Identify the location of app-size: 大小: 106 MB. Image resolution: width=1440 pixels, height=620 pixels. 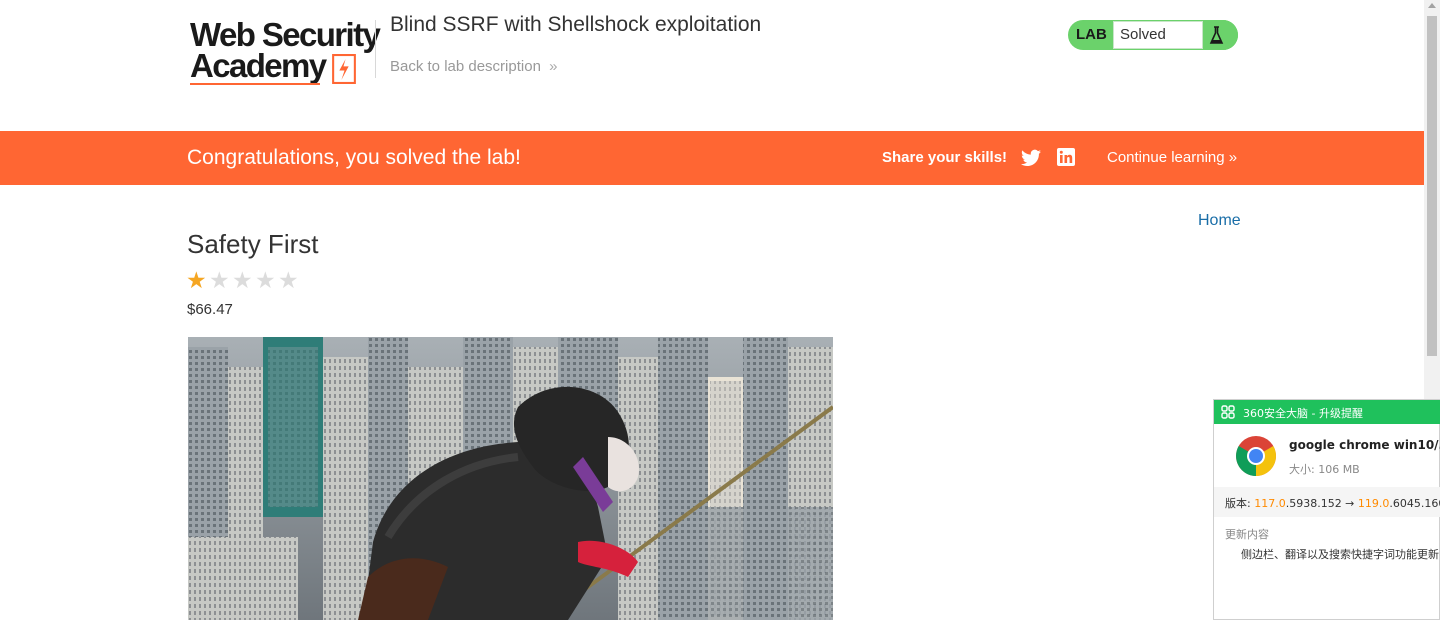
(1324, 469).